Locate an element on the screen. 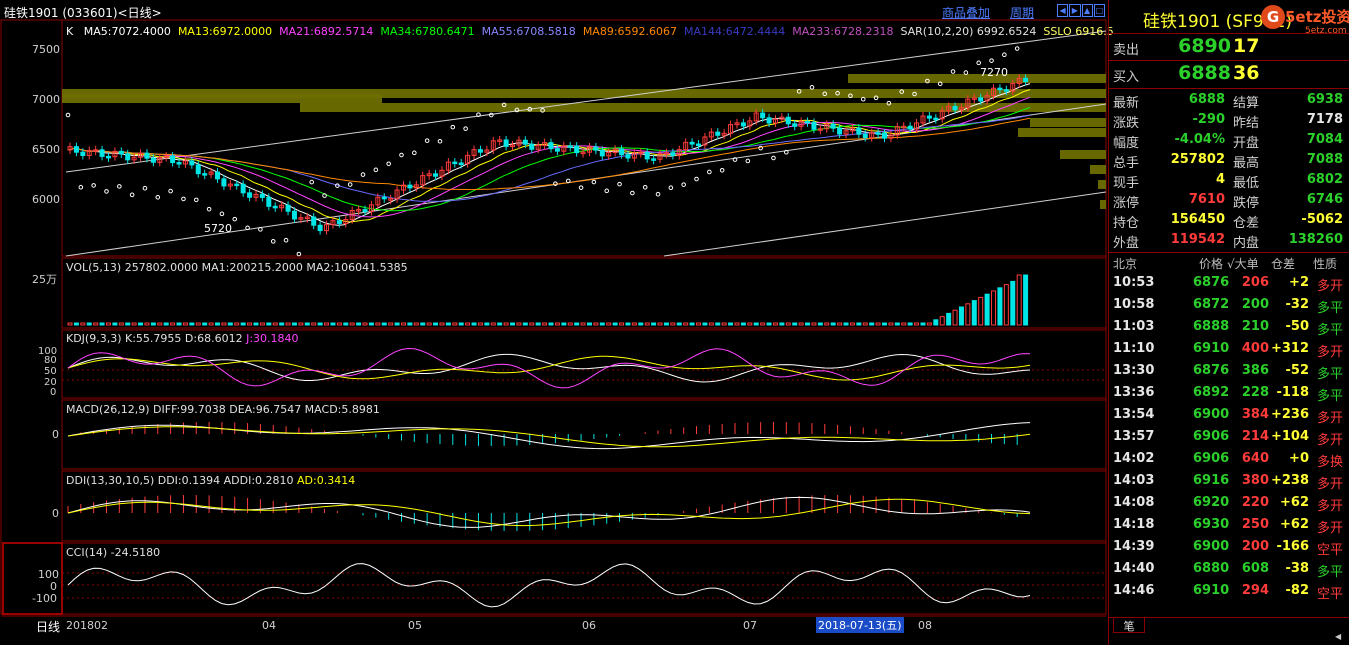 The image size is (1349, 645). tick-price: 6900 is located at coordinates (1211, 546).